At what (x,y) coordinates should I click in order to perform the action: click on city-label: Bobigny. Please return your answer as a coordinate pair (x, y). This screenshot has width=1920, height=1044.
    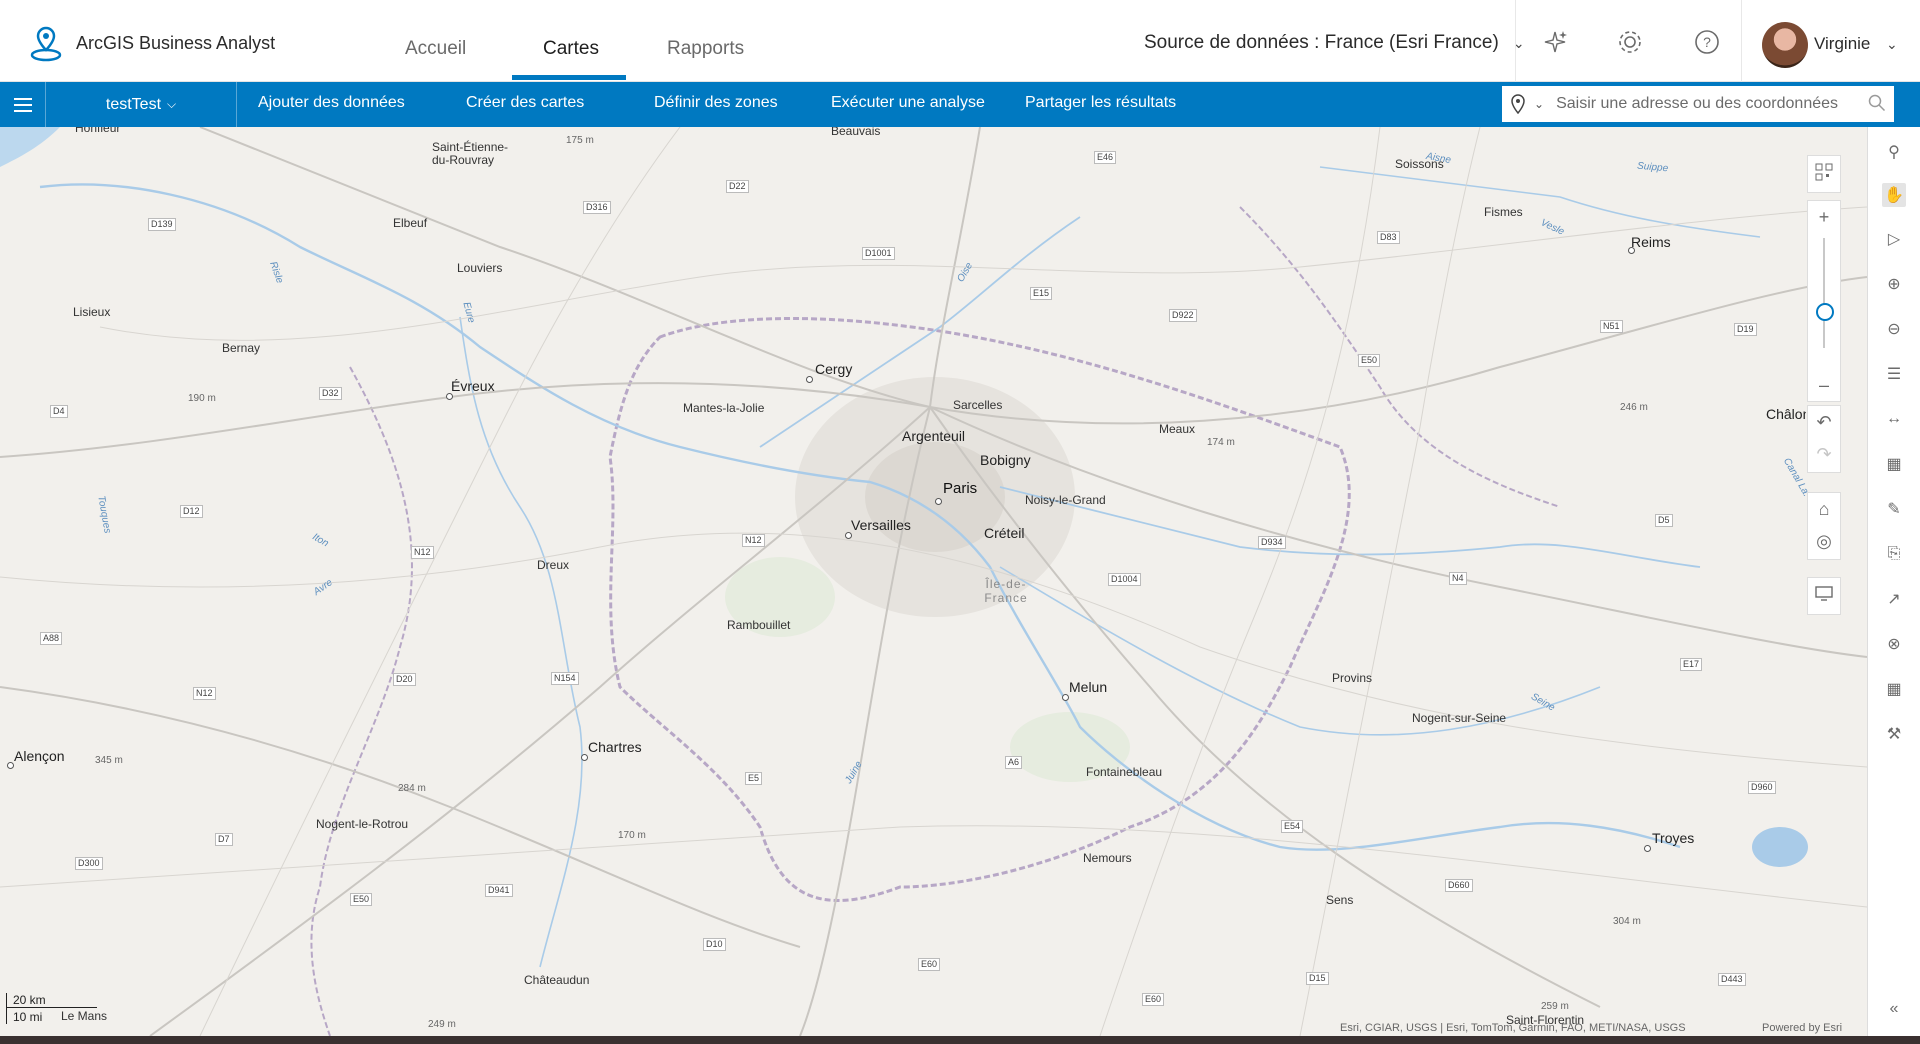
    Looking at the image, I should click on (1005, 460).